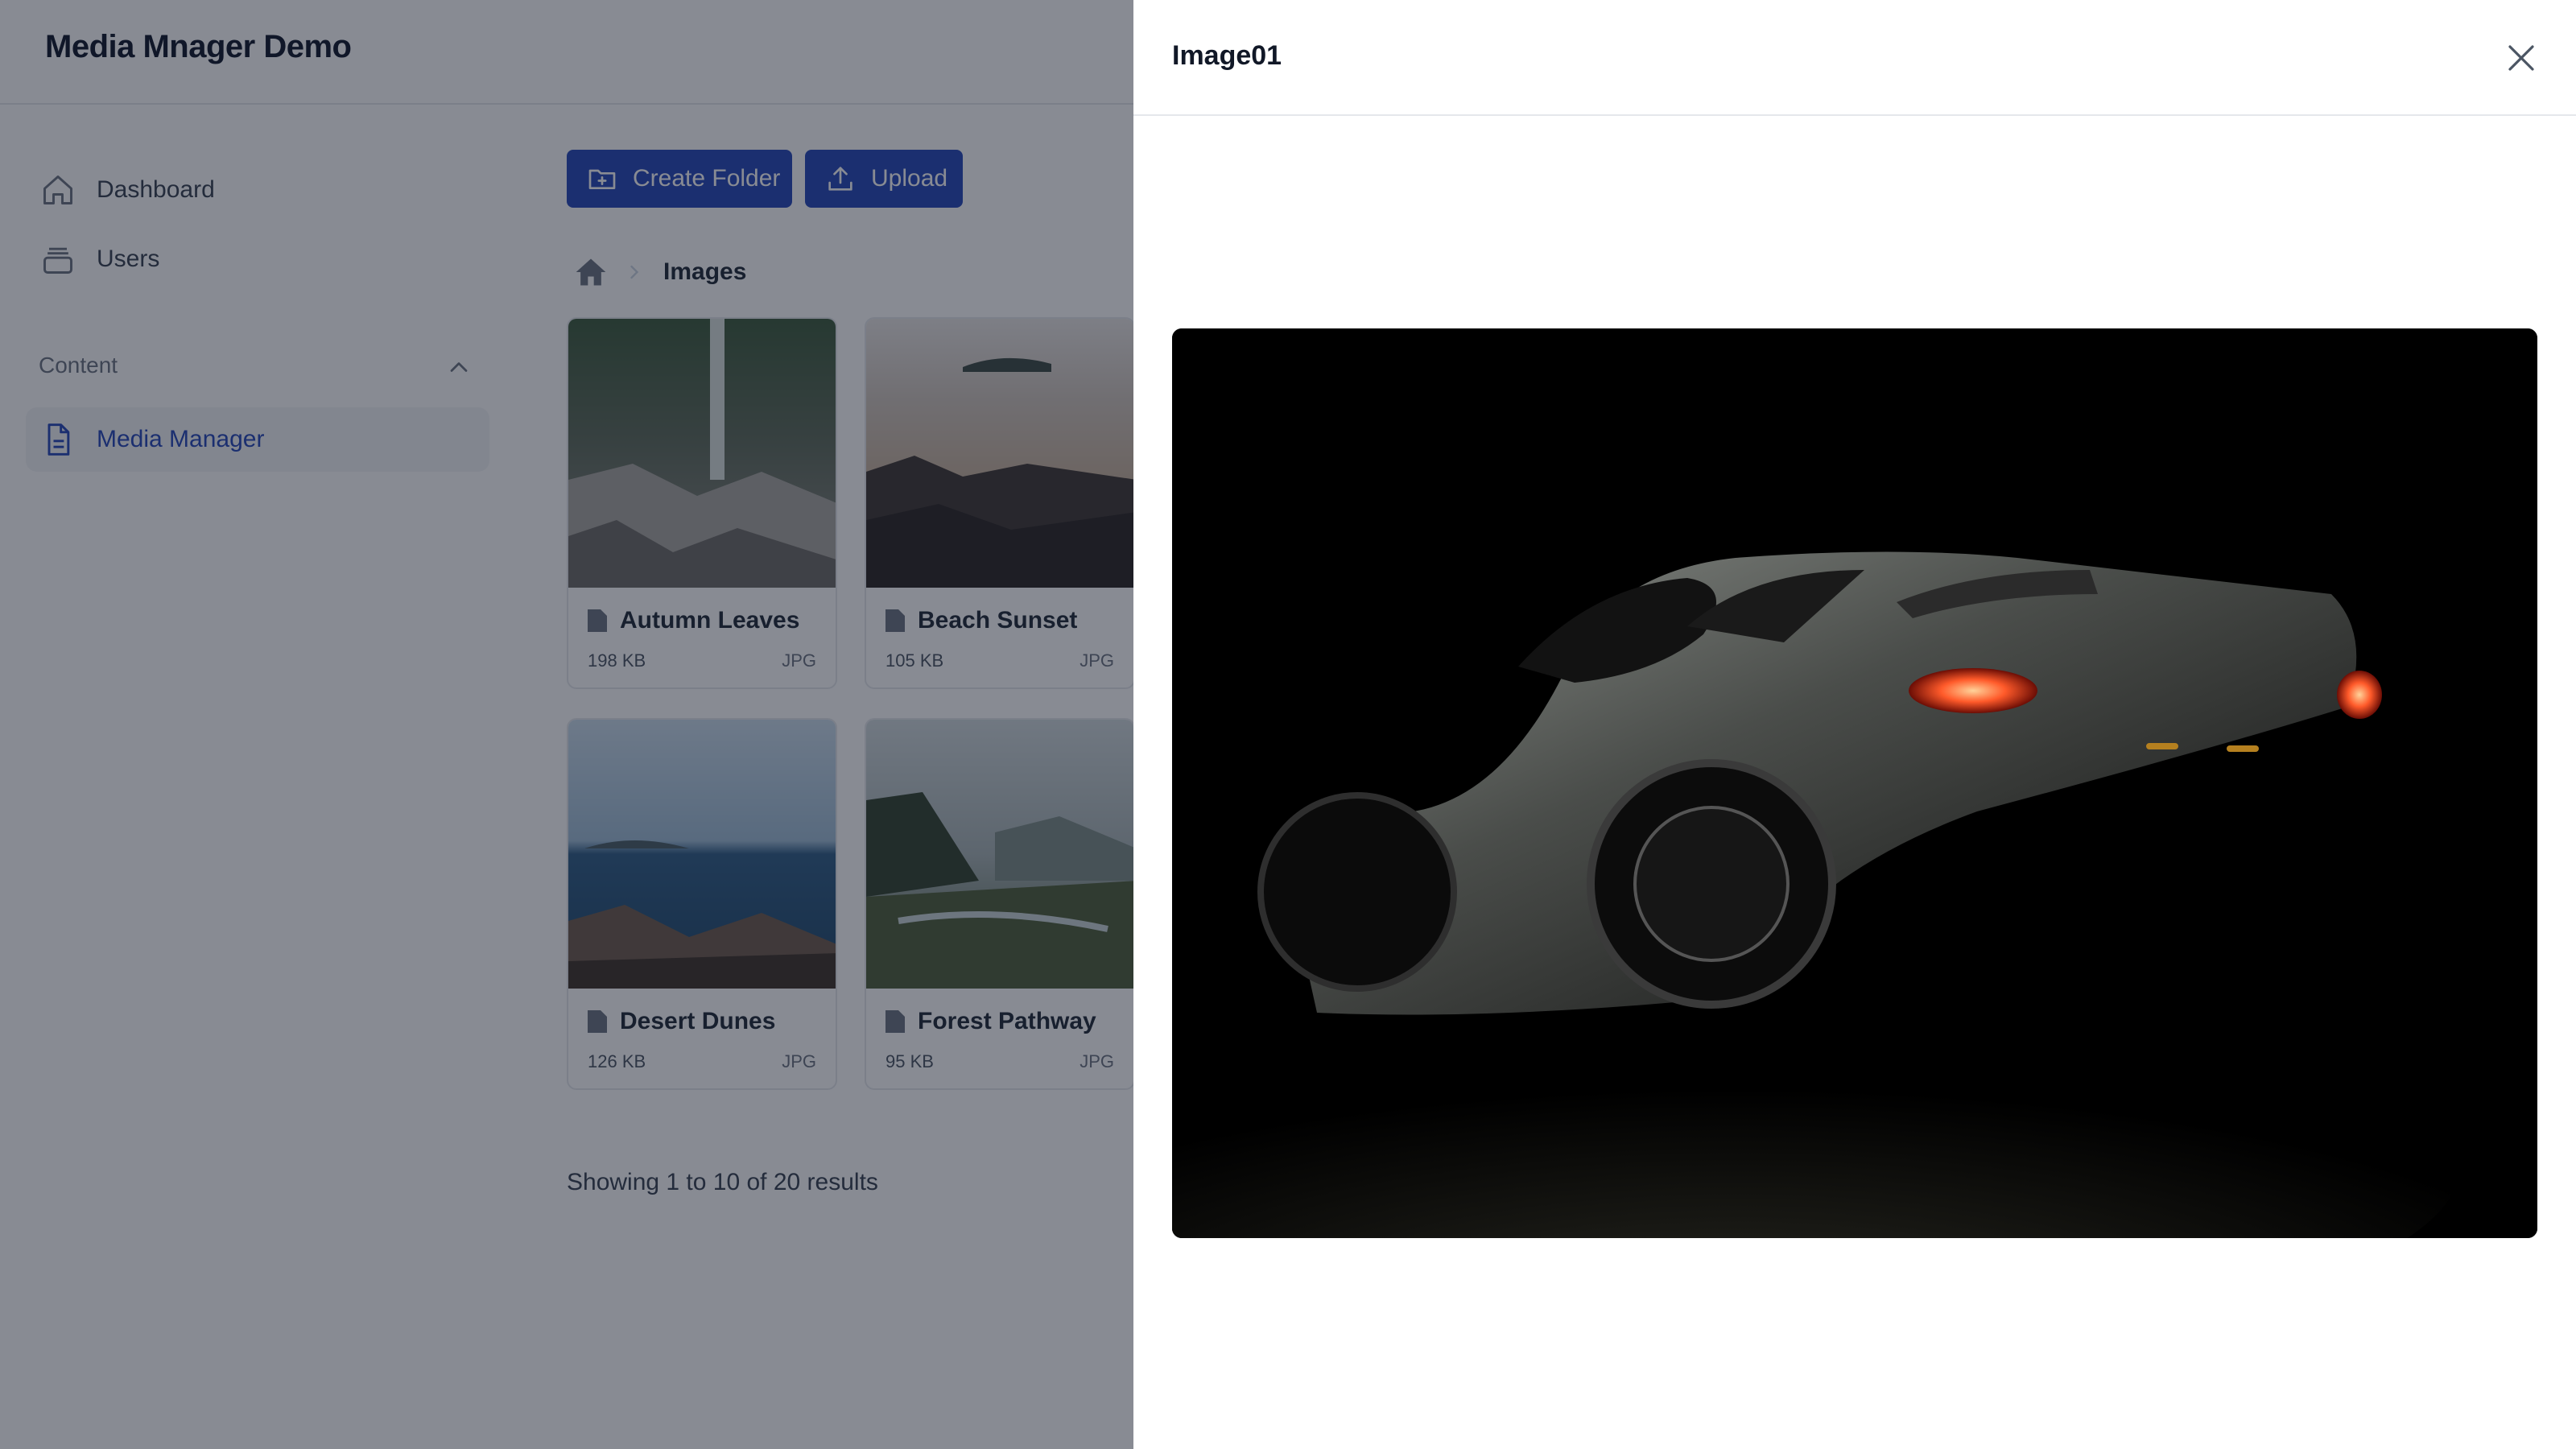 This screenshot has height=1449, width=2576. What do you see at coordinates (2521, 58) in the screenshot?
I see `close-icon` at bounding box center [2521, 58].